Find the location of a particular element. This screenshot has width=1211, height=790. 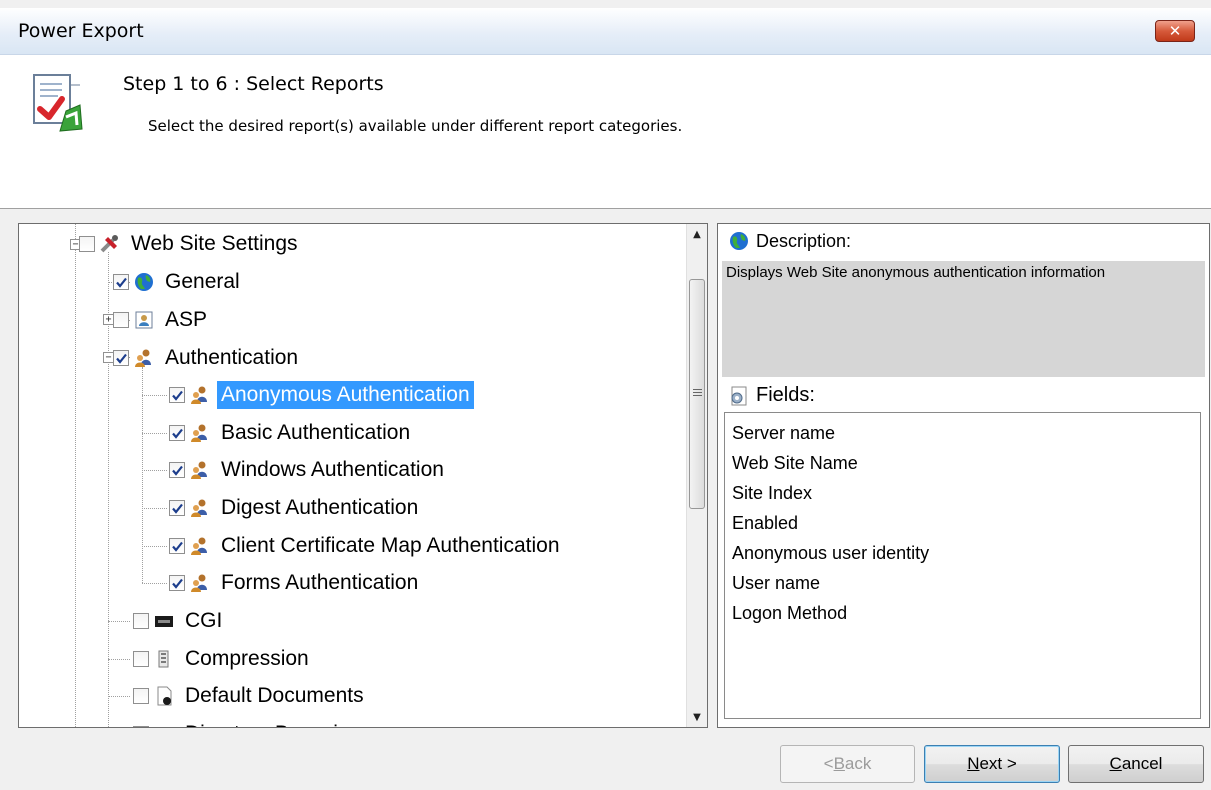

cancel-button: Cancel is located at coordinates (1136, 764).